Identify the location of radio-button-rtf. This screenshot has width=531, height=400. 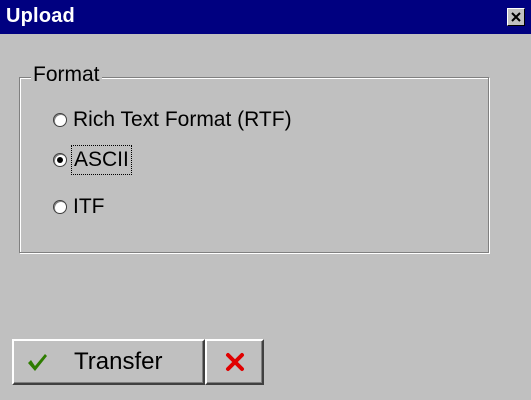
(60, 120).